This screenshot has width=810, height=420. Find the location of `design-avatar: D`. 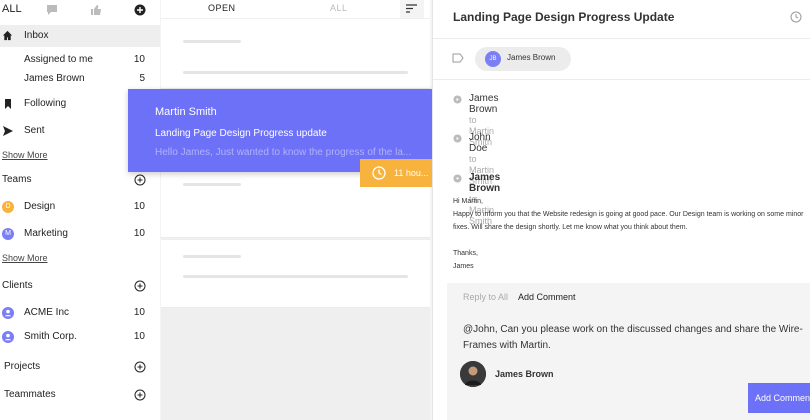

design-avatar: D is located at coordinates (8, 207).